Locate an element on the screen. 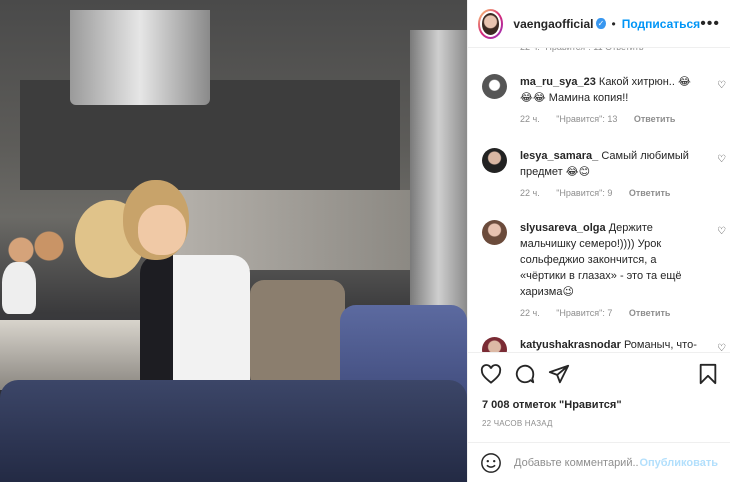  photo-fridge is located at coordinates (438, 180).